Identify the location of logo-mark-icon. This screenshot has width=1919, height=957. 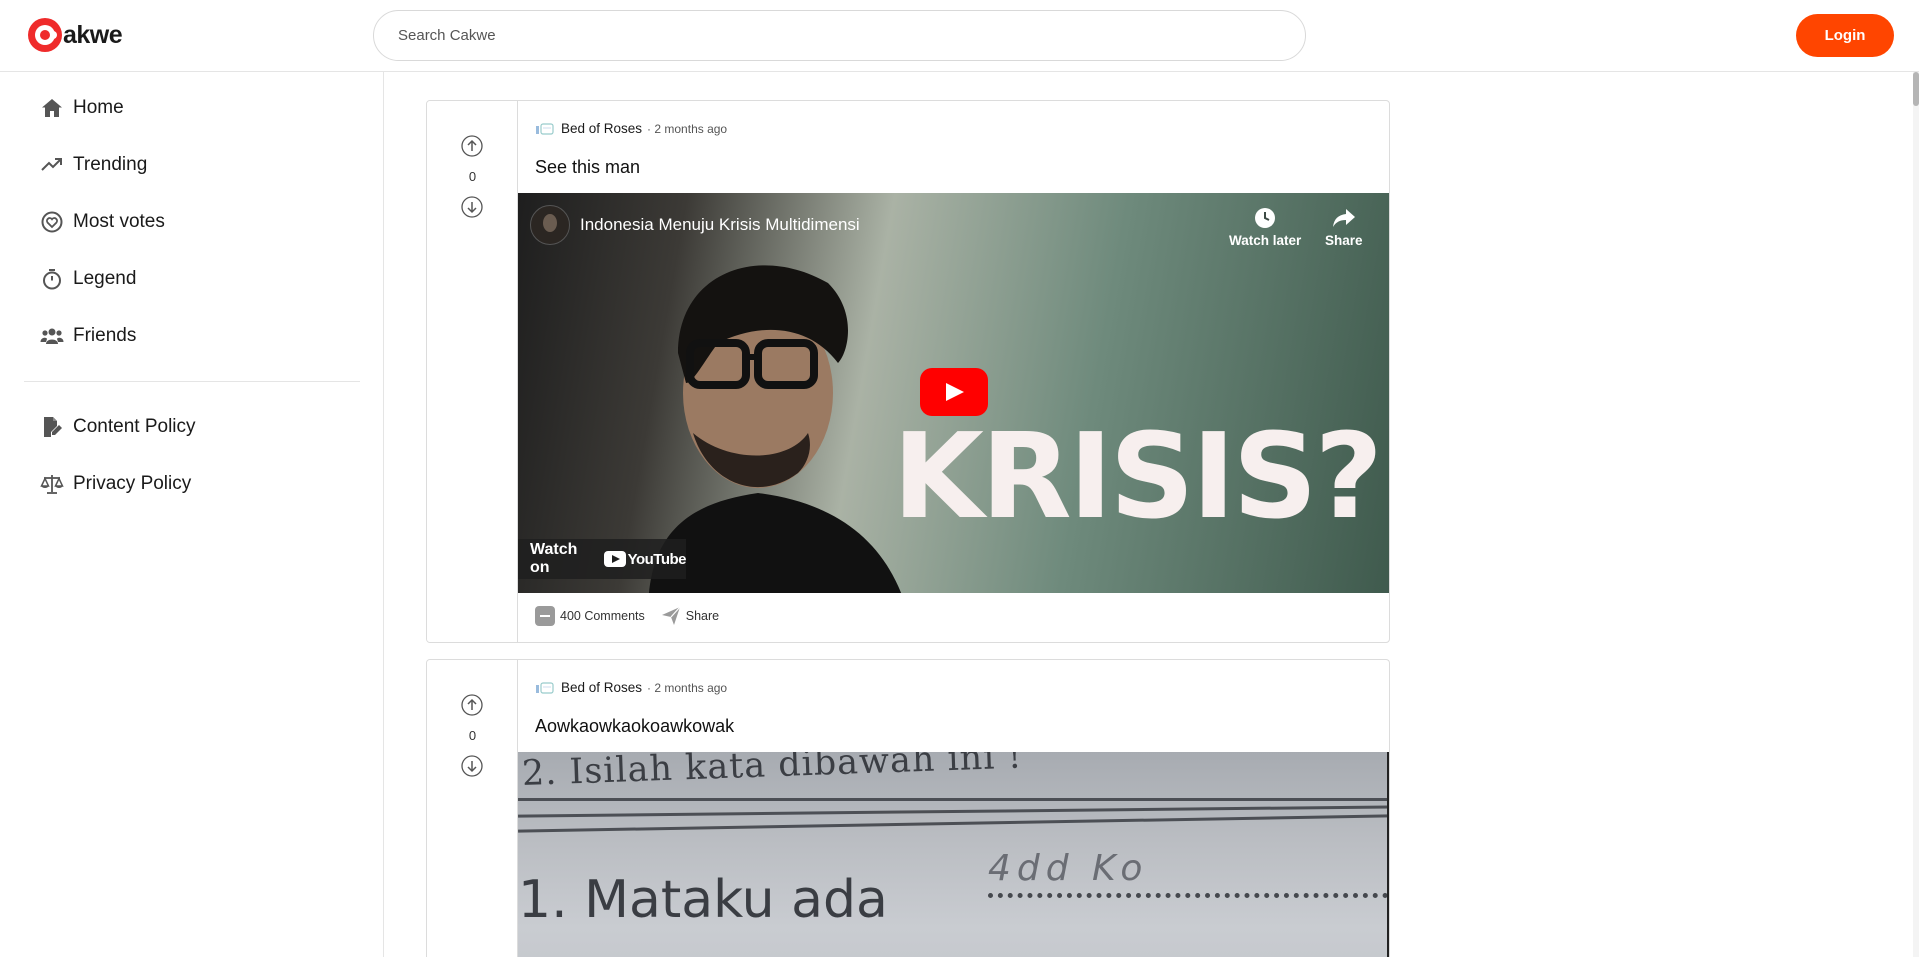
(45, 35).